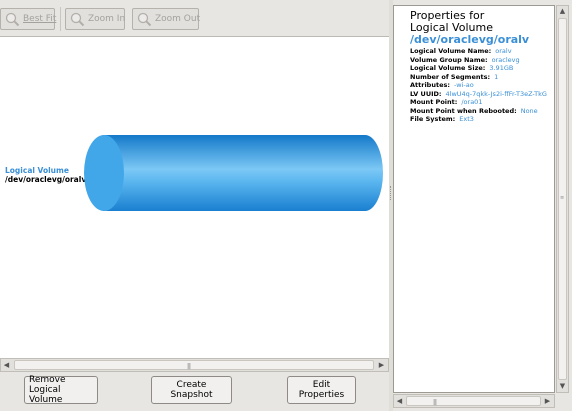 This screenshot has width=572, height=411. Describe the element at coordinates (451, 51) in the screenshot. I see `property-key: Logical Volume Name:` at that location.